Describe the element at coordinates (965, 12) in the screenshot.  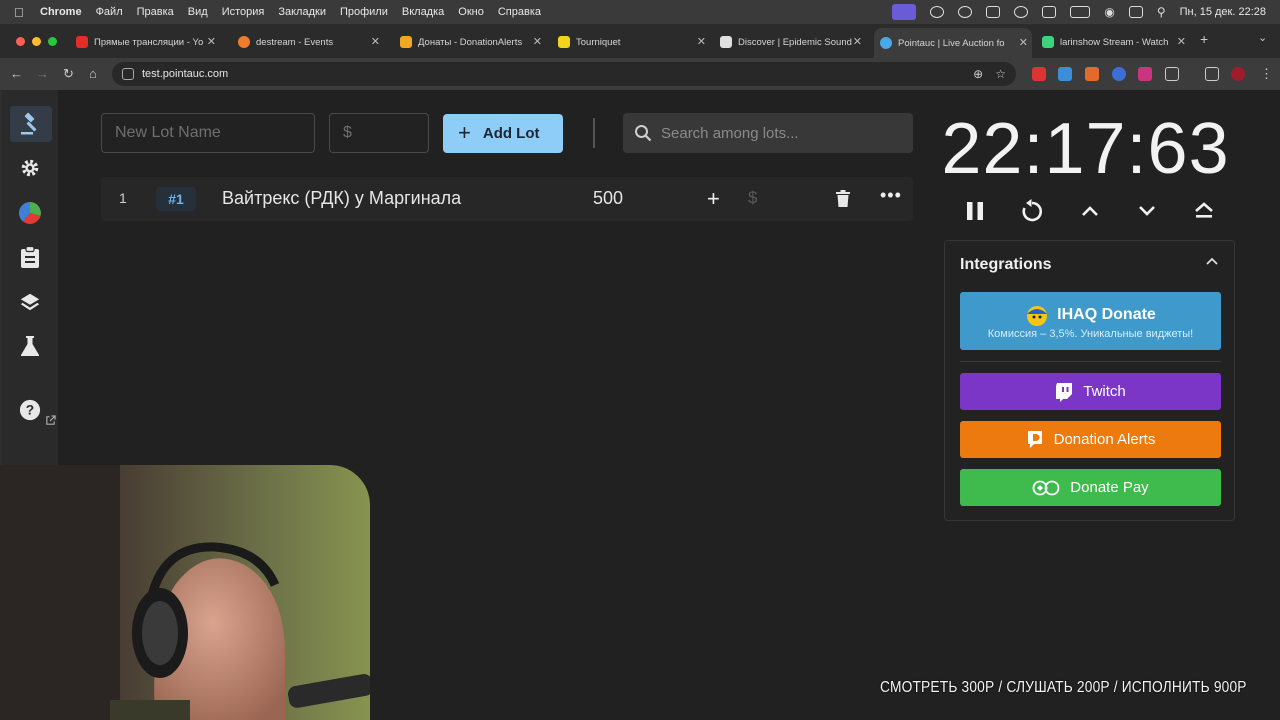
I see `cloud-icon` at that location.